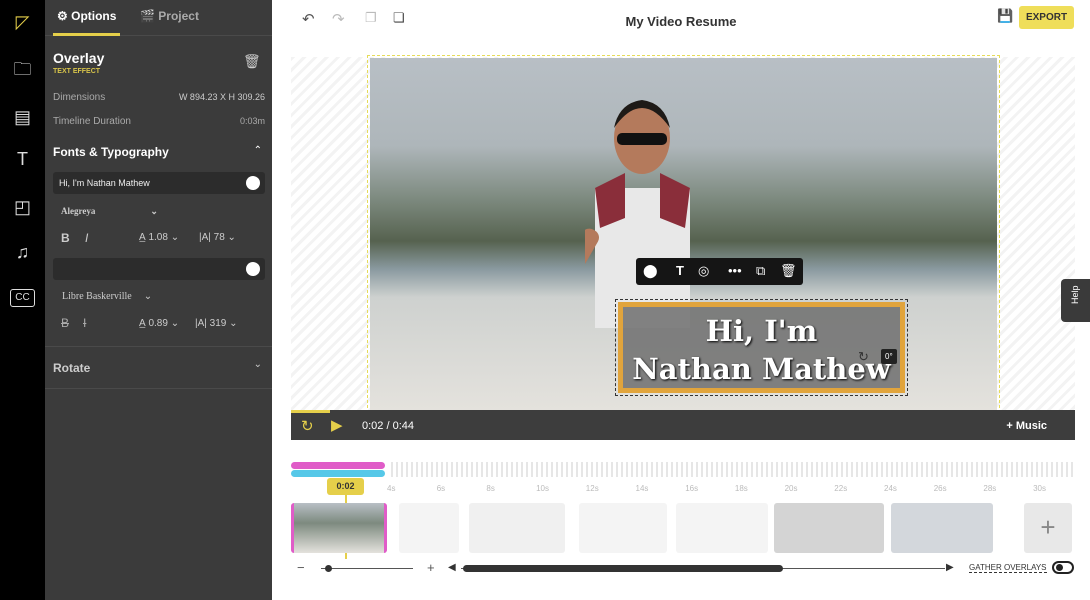  Describe the element at coordinates (338, 465) in the screenshot. I see `overlay-track` at that location.